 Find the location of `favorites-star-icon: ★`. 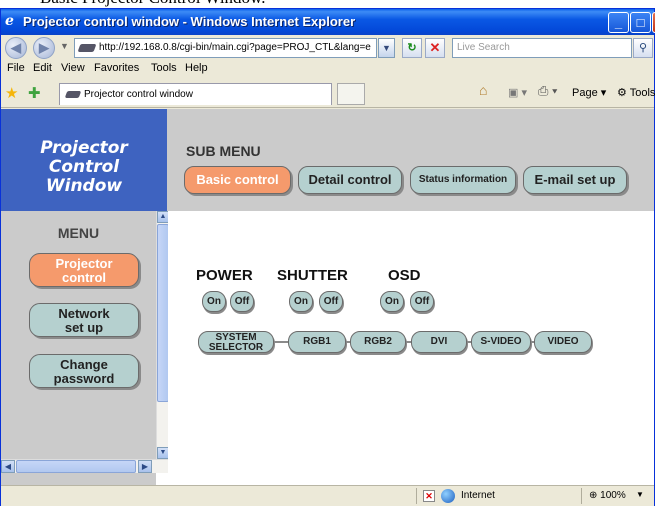

favorites-star-icon: ★ is located at coordinates (11, 93).